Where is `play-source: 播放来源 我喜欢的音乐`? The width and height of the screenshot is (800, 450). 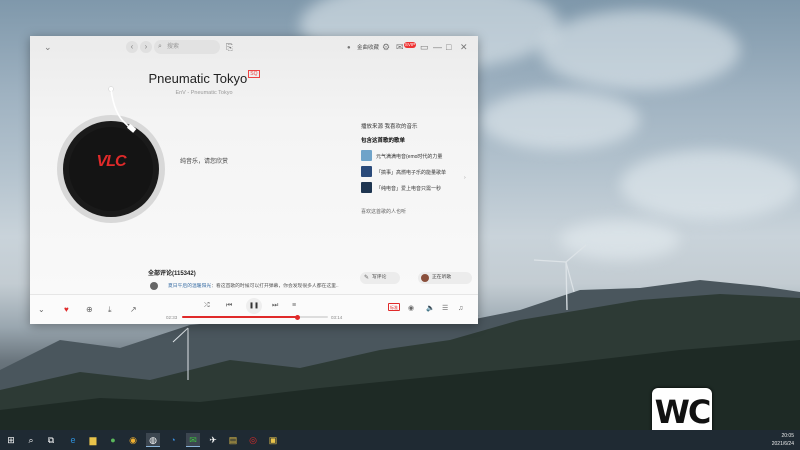
play-source: 播放来源 我喜欢的音乐 is located at coordinates (418, 126).